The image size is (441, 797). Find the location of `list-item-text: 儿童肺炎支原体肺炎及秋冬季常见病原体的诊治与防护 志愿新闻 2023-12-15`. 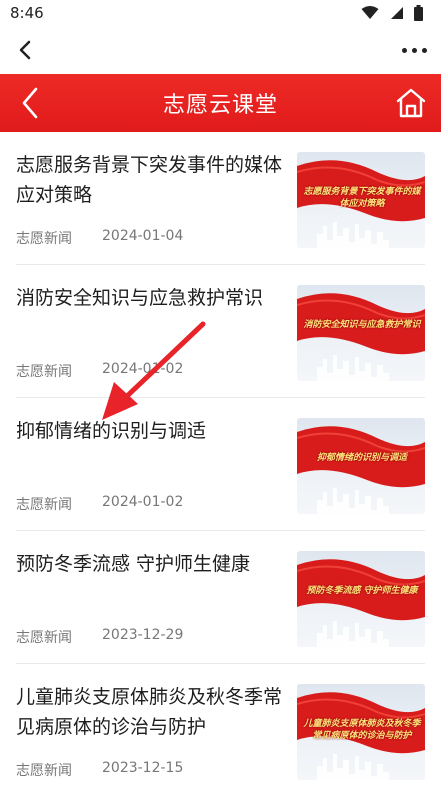

list-item-text: 儿童肺炎支原体肺炎及秋冬季常见病原体的诊治与防护 志愿新闻 2023-12-15 is located at coordinates (149, 732).